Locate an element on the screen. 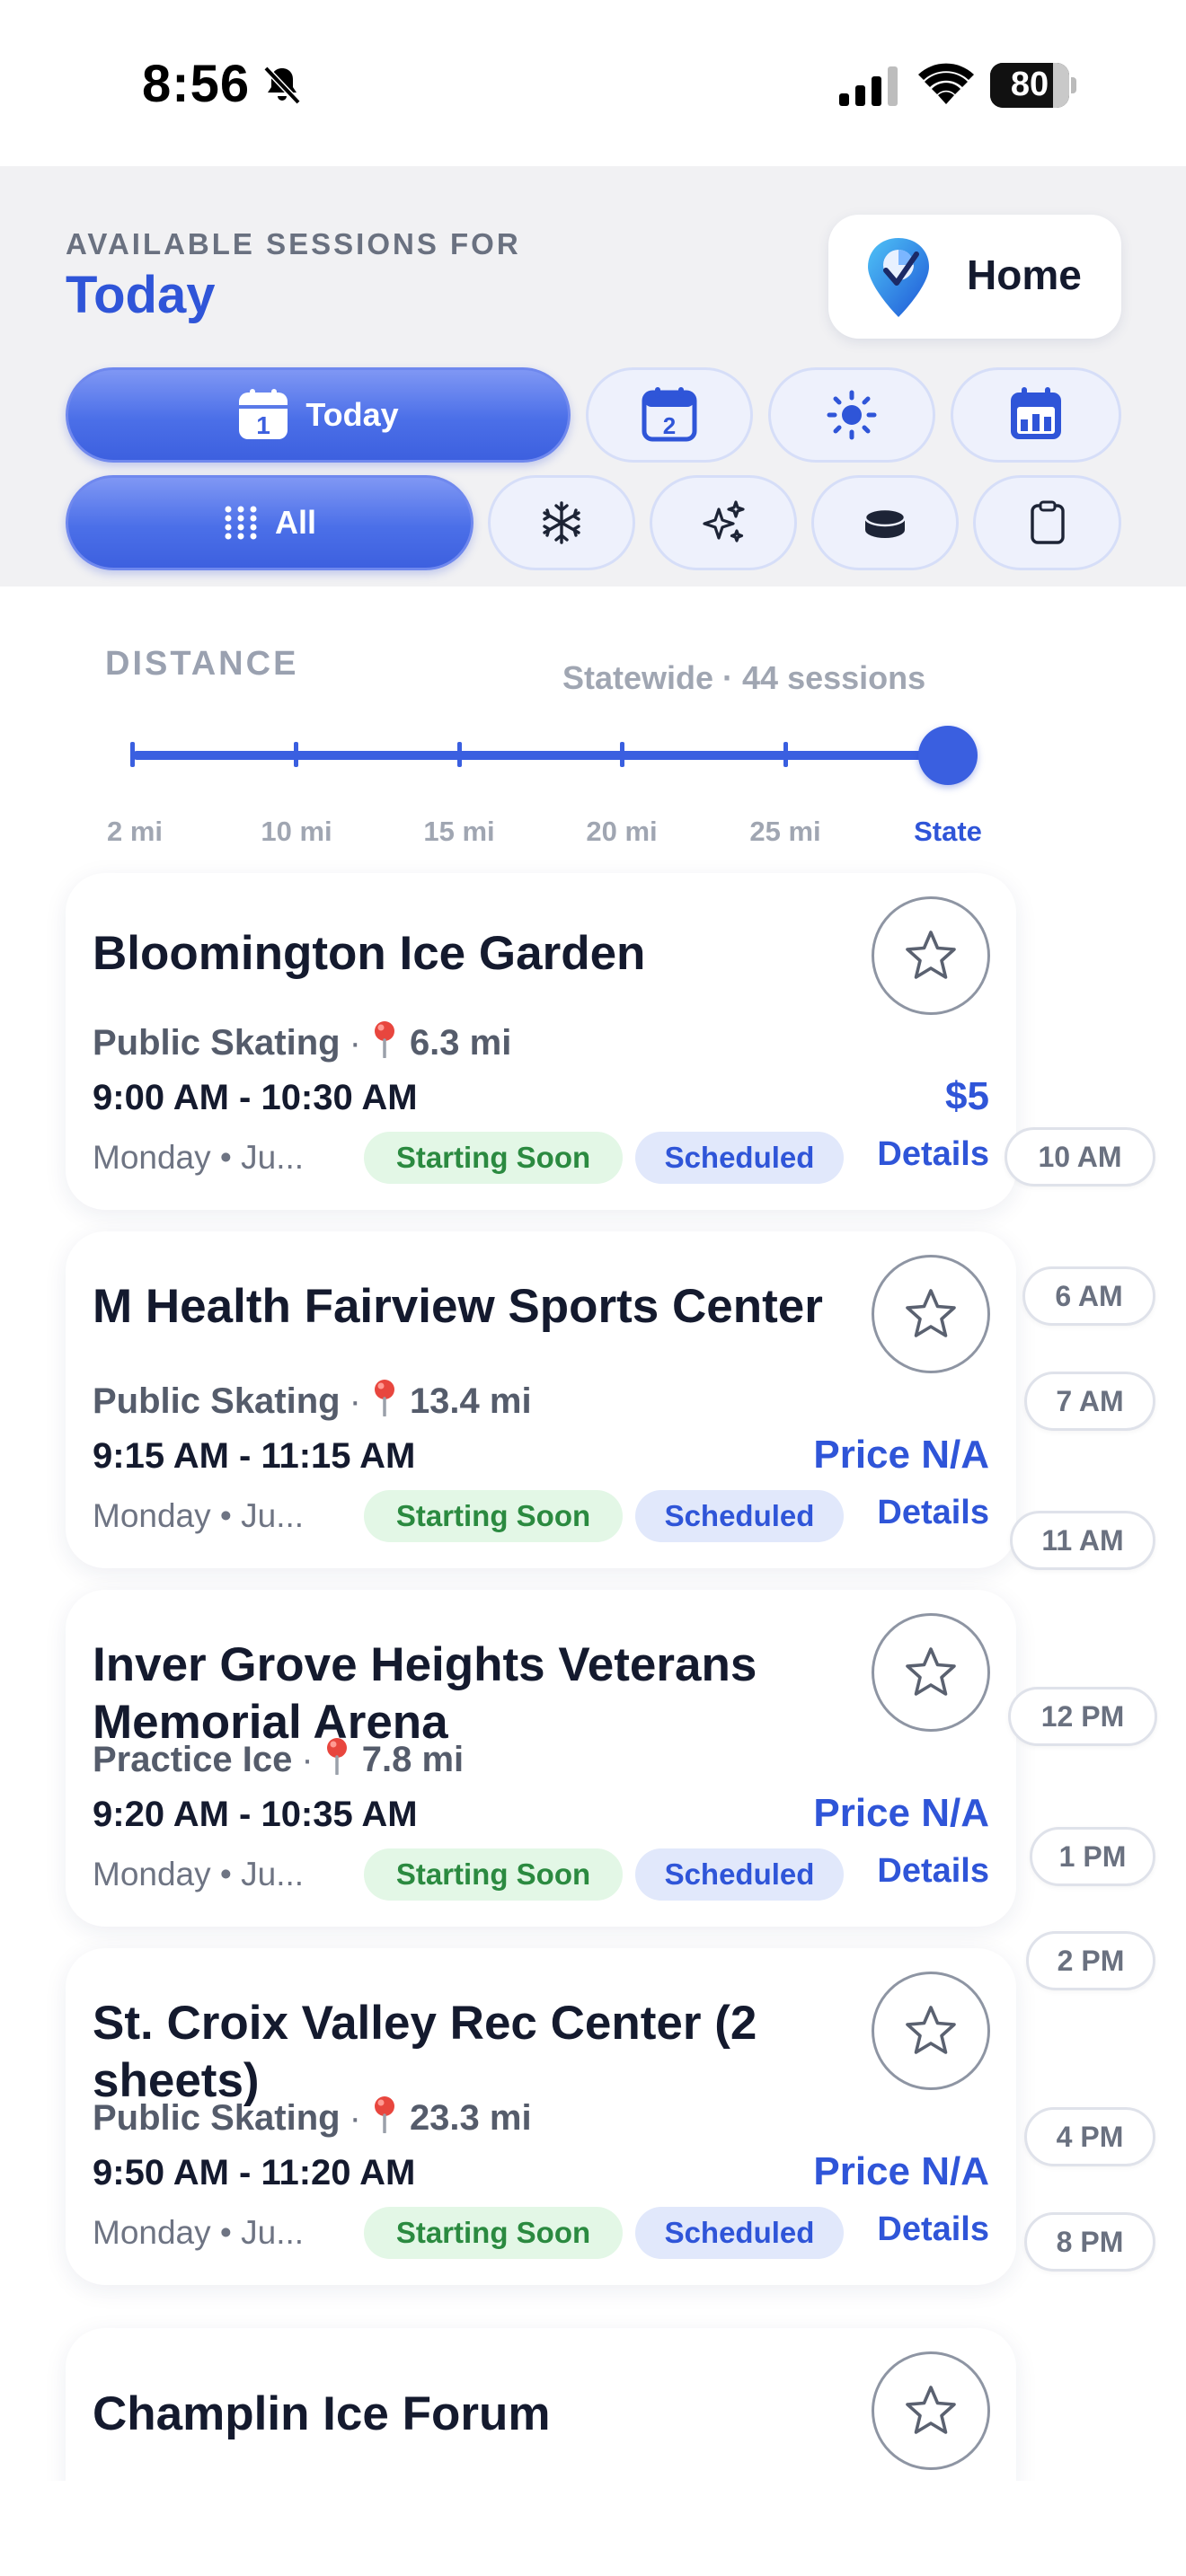  time-index-chip: 2 PM is located at coordinates (1090, 1960).